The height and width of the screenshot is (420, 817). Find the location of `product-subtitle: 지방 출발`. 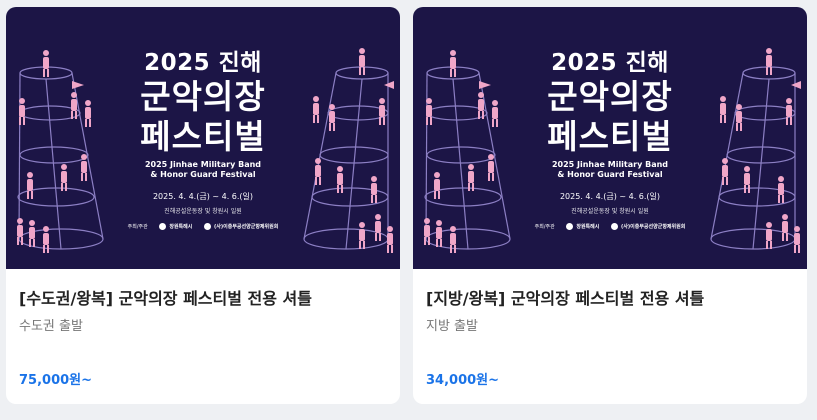

product-subtitle: 지방 출발 is located at coordinates (452, 326).